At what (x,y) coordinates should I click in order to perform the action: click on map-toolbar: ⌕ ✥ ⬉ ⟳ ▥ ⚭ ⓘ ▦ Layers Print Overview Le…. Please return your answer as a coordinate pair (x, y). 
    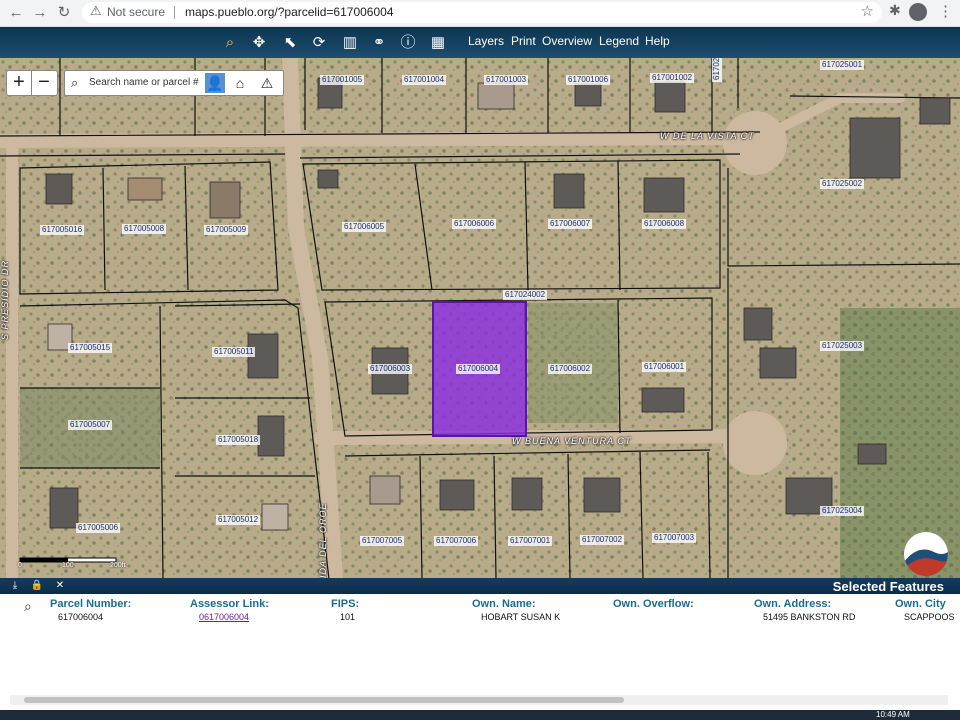
    Looking at the image, I should click on (480, 42).